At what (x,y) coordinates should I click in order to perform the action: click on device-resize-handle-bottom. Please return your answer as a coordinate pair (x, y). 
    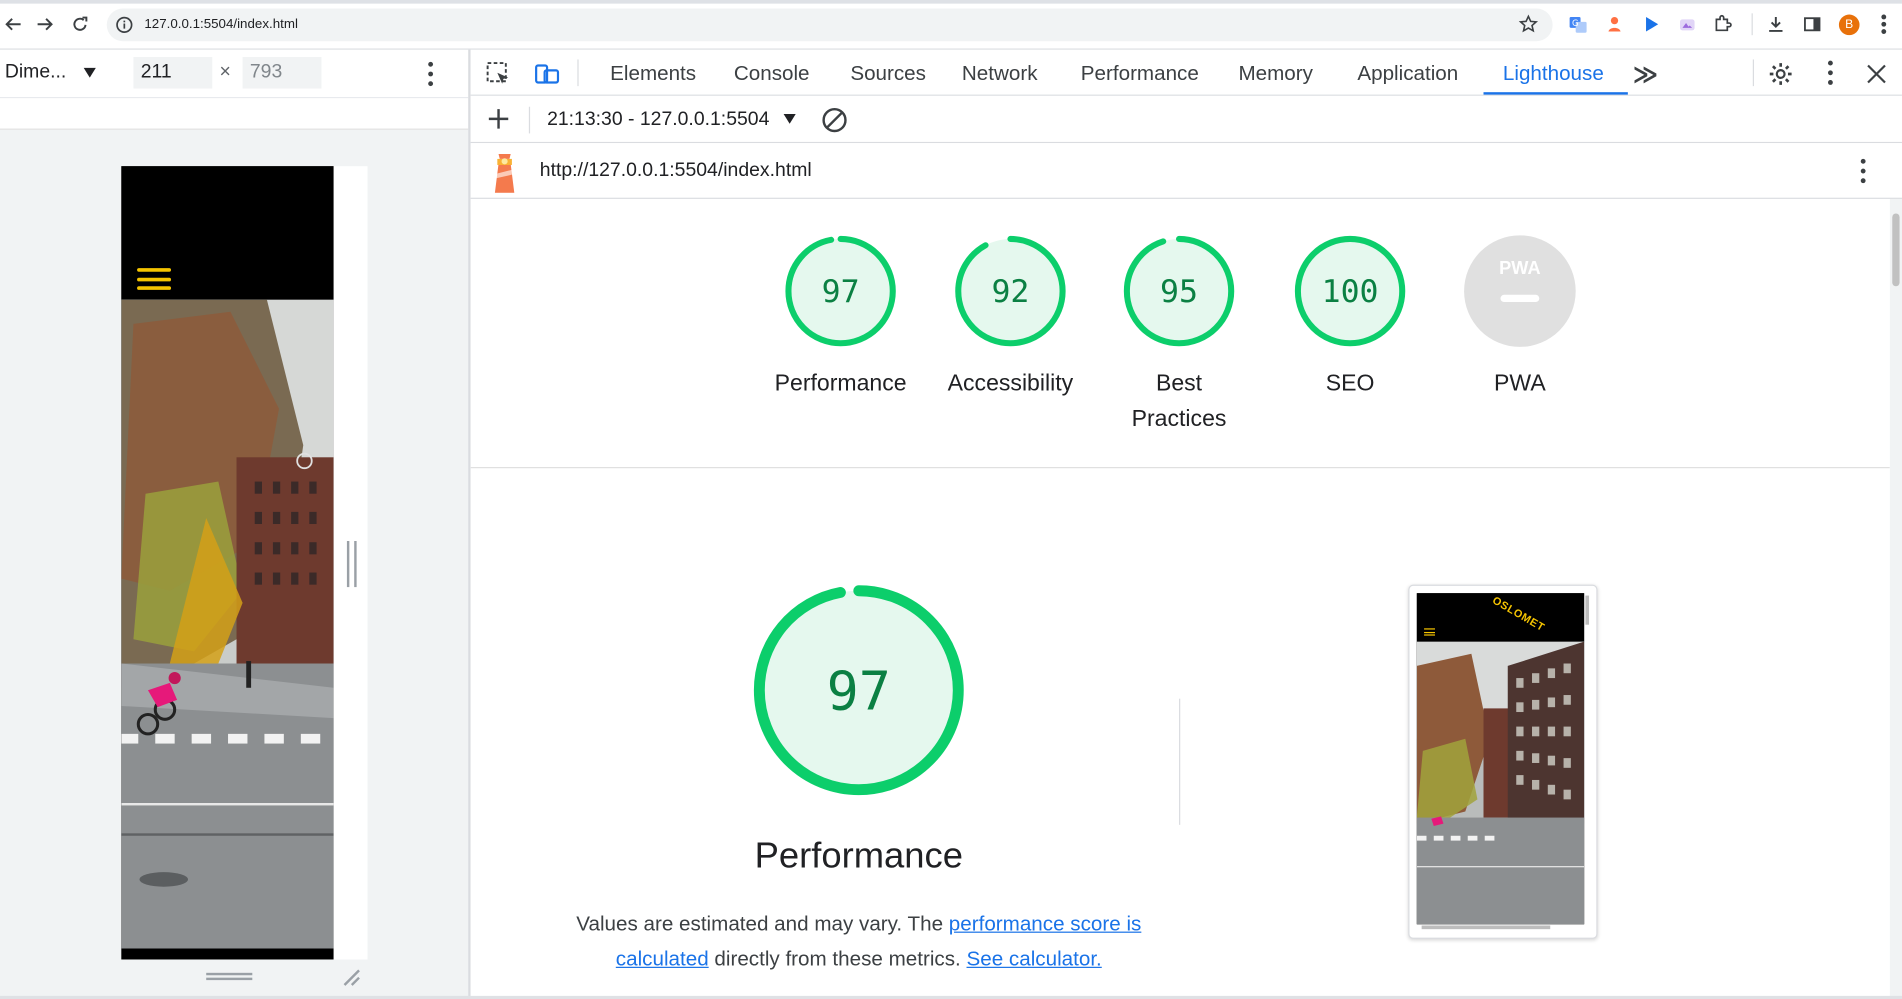
    Looking at the image, I should click on (229, 976).